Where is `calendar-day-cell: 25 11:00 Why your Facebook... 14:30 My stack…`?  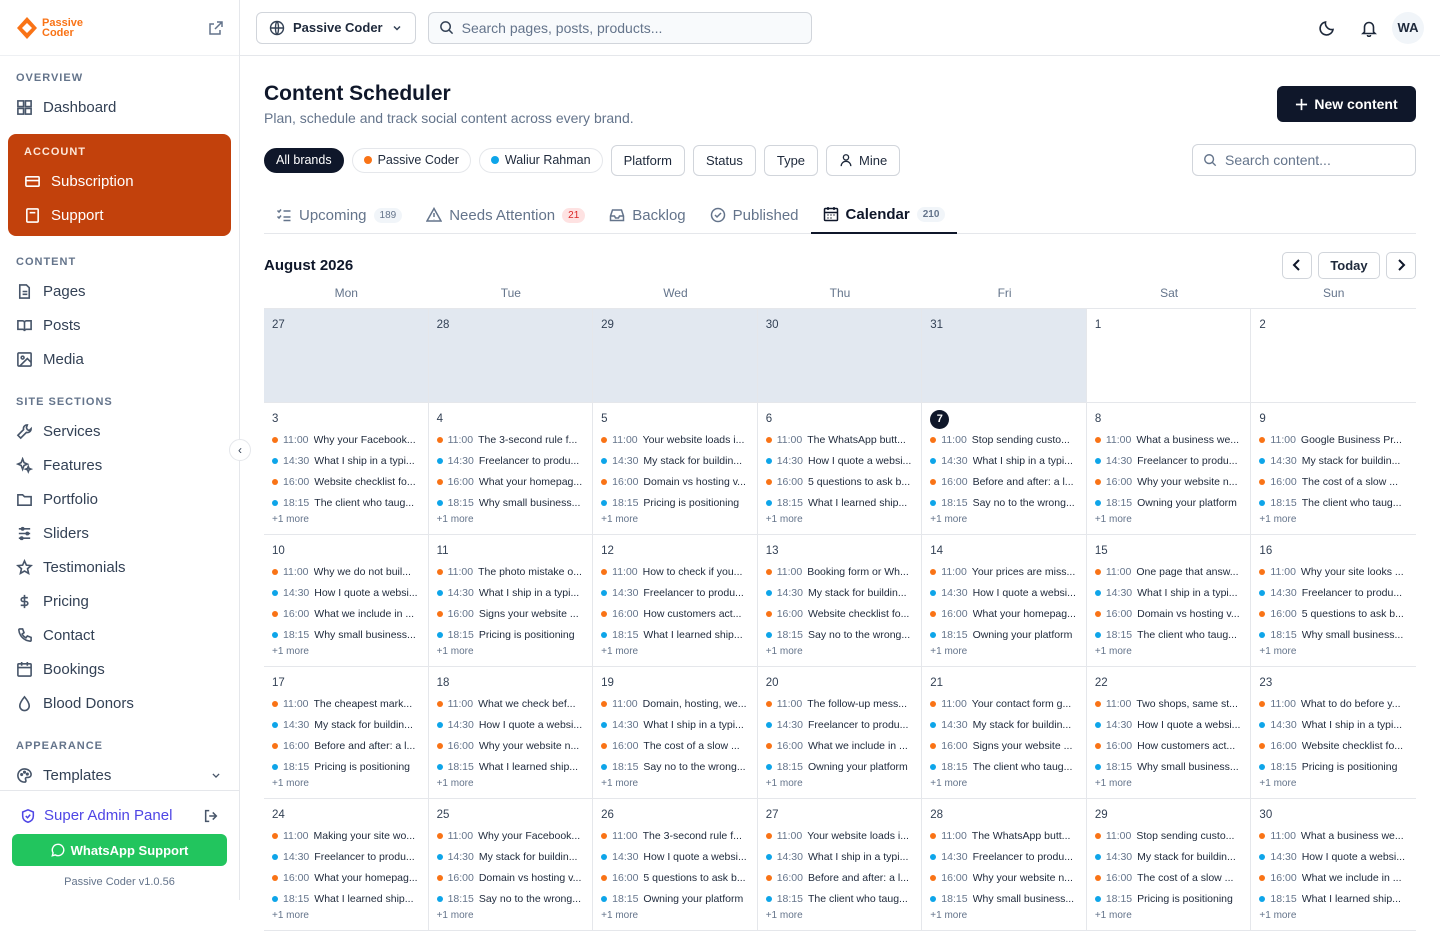 calendar-day-cell: 25 11:00 Why your Facebook... 14:30 My stack… is located at coordinates (511, 865).